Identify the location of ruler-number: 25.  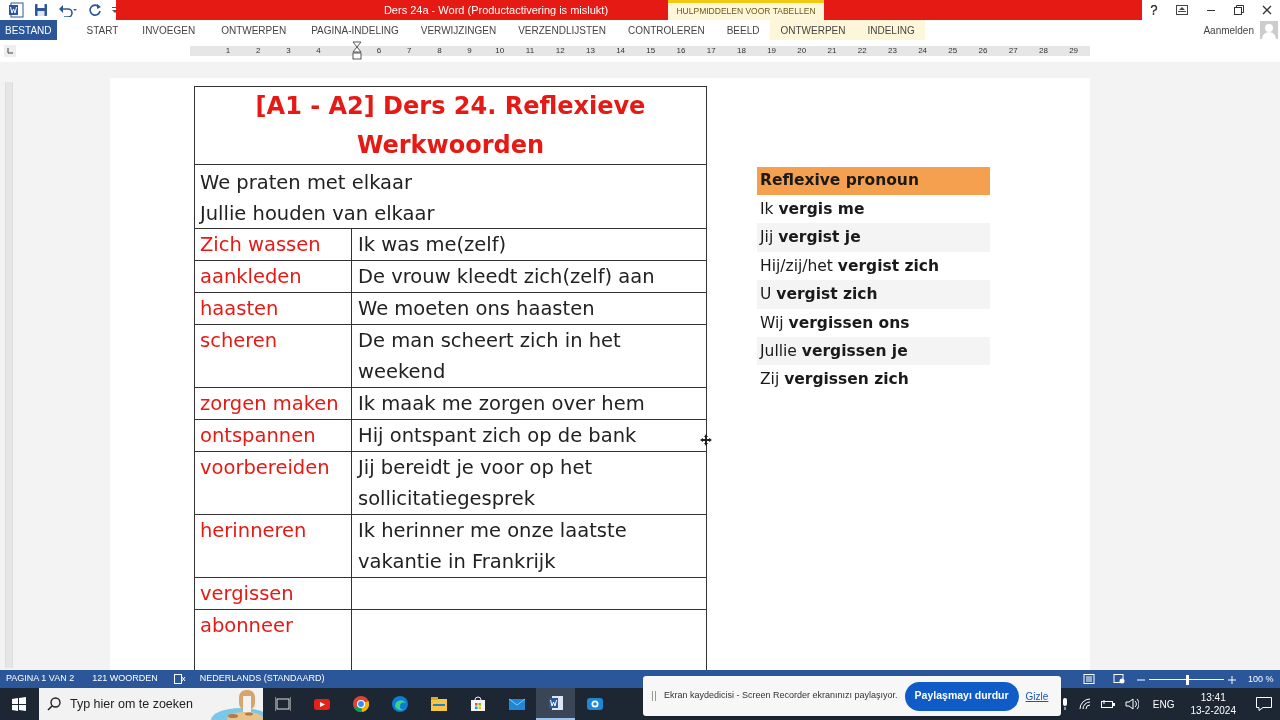
(953, 51).